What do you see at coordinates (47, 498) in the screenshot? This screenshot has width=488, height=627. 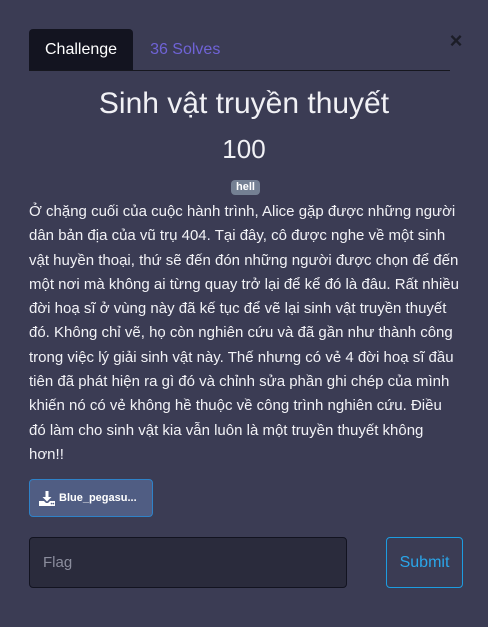 I see `download-icon` at bounding box center [47, 498].